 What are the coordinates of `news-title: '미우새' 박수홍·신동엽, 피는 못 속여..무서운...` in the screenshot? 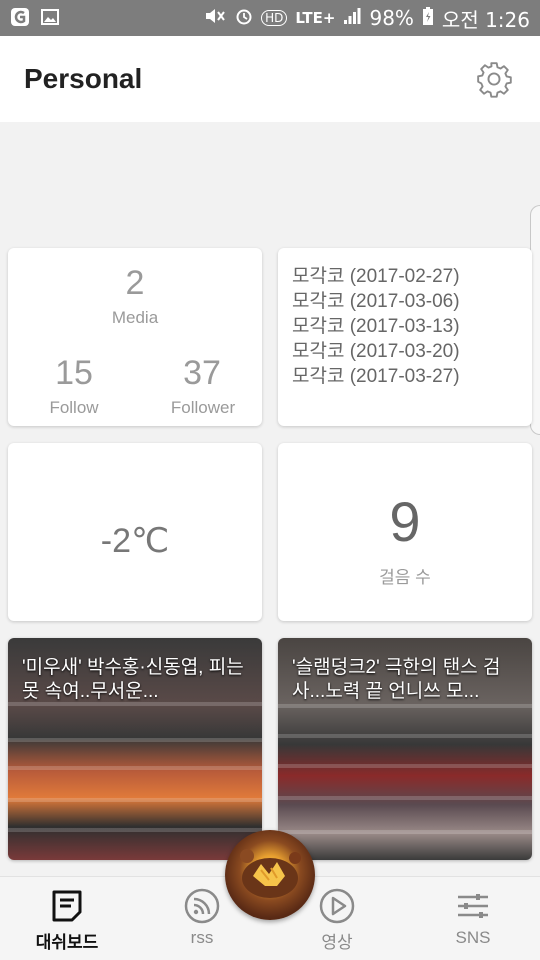 It's located at (133, 679).